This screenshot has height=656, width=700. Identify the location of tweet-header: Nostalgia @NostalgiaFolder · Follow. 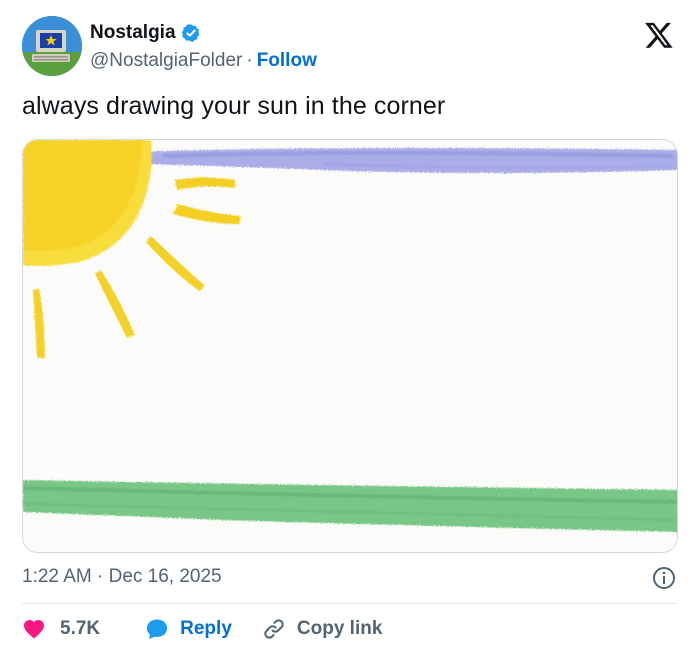
(350, 47).